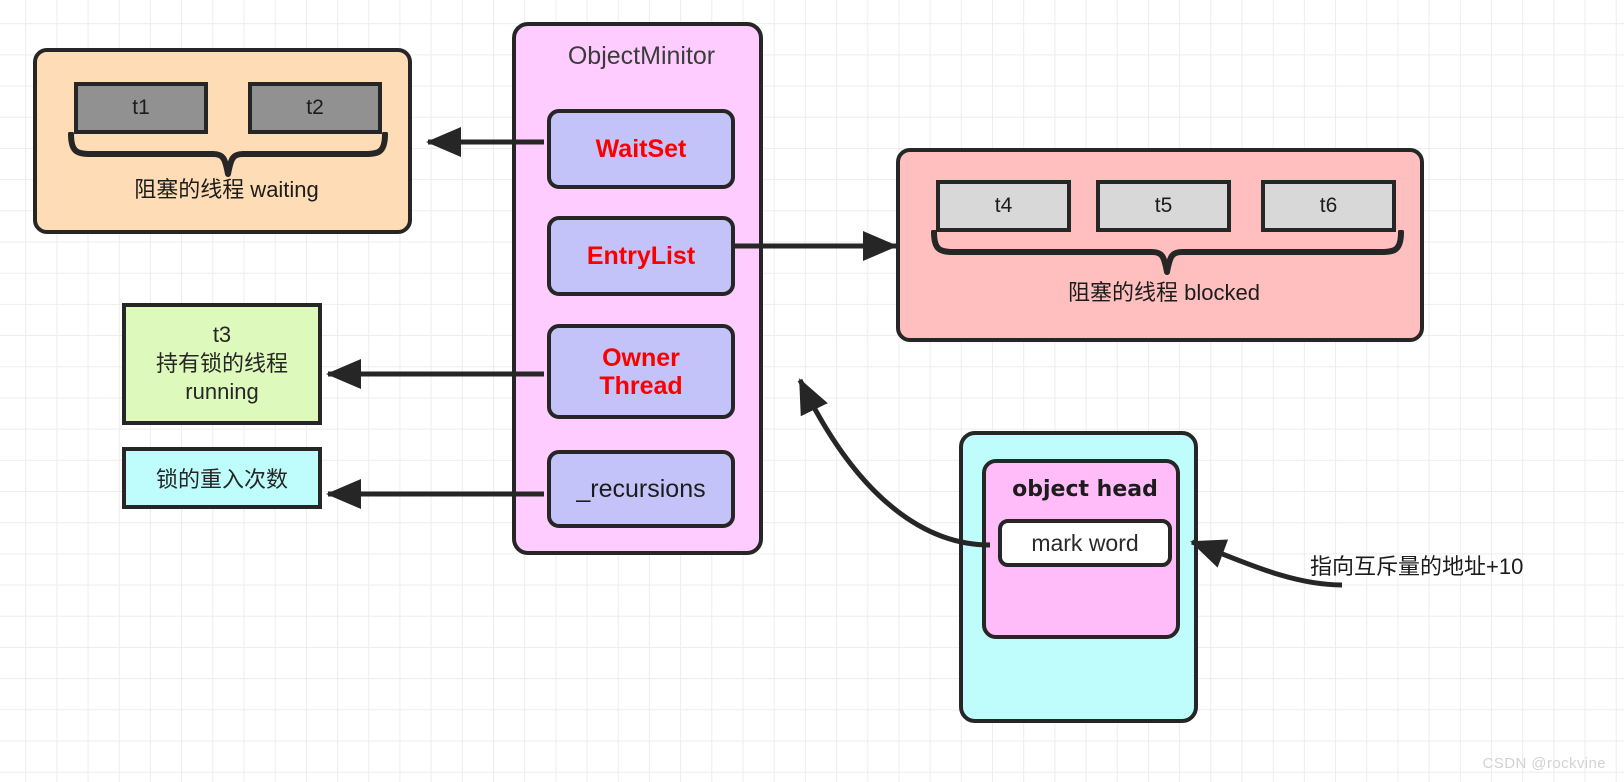  I want to click on field-waitset: WaitSet, so click(641, 149).